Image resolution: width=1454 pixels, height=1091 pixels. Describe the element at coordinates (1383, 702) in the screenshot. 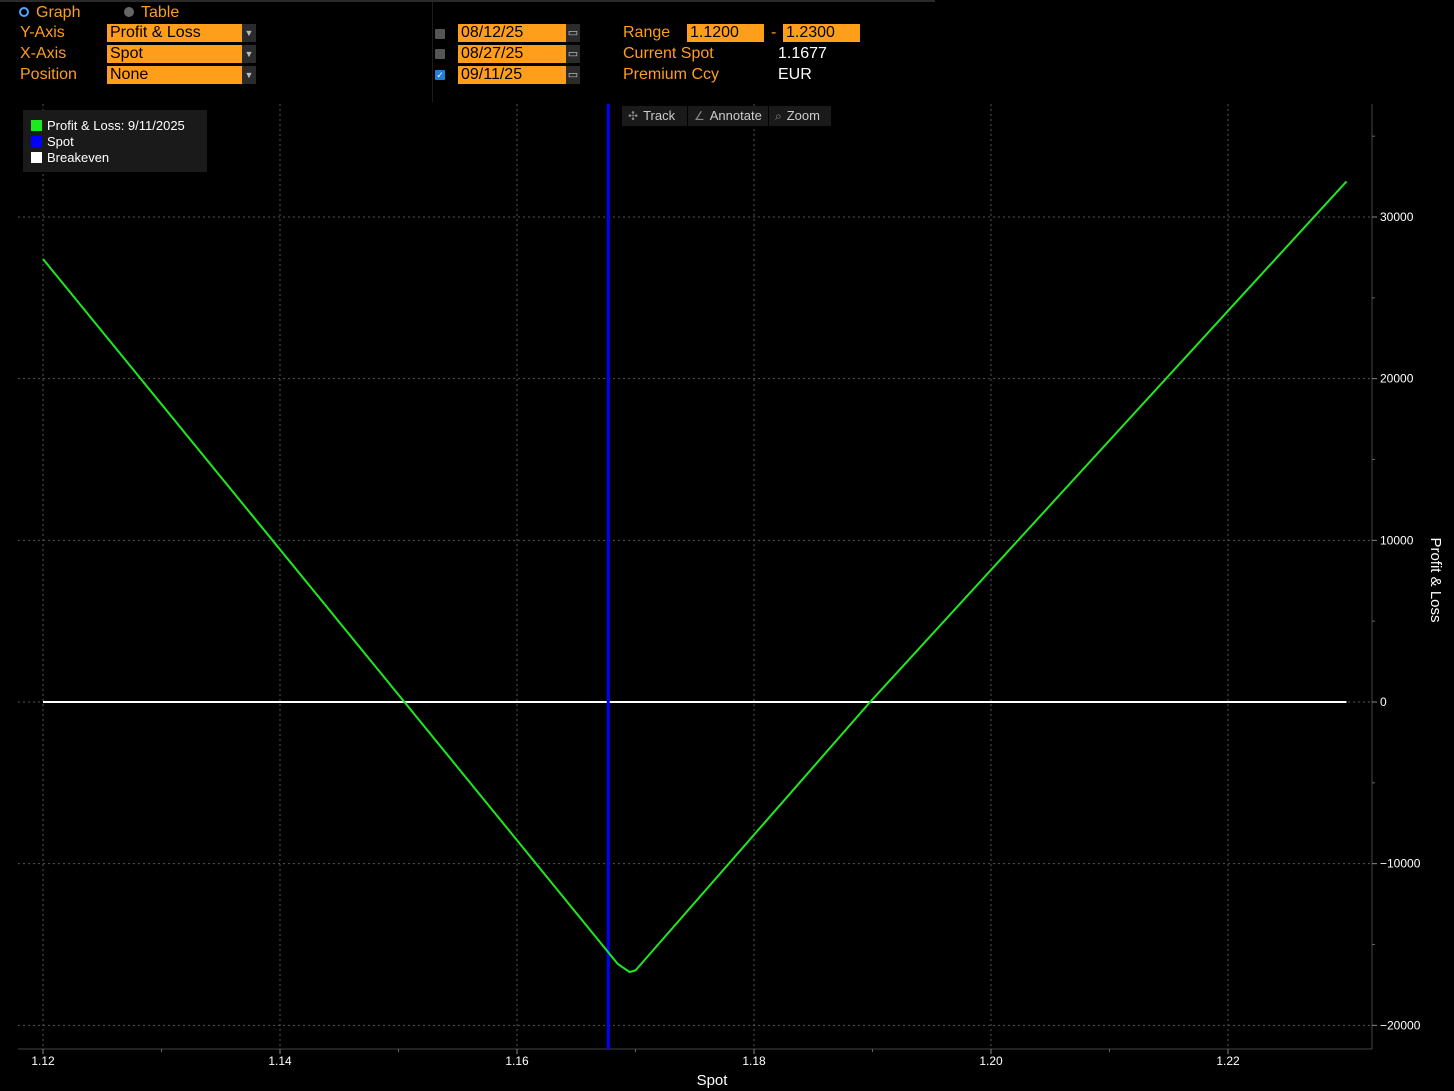

I see `y-tick-label: 0` at that location.